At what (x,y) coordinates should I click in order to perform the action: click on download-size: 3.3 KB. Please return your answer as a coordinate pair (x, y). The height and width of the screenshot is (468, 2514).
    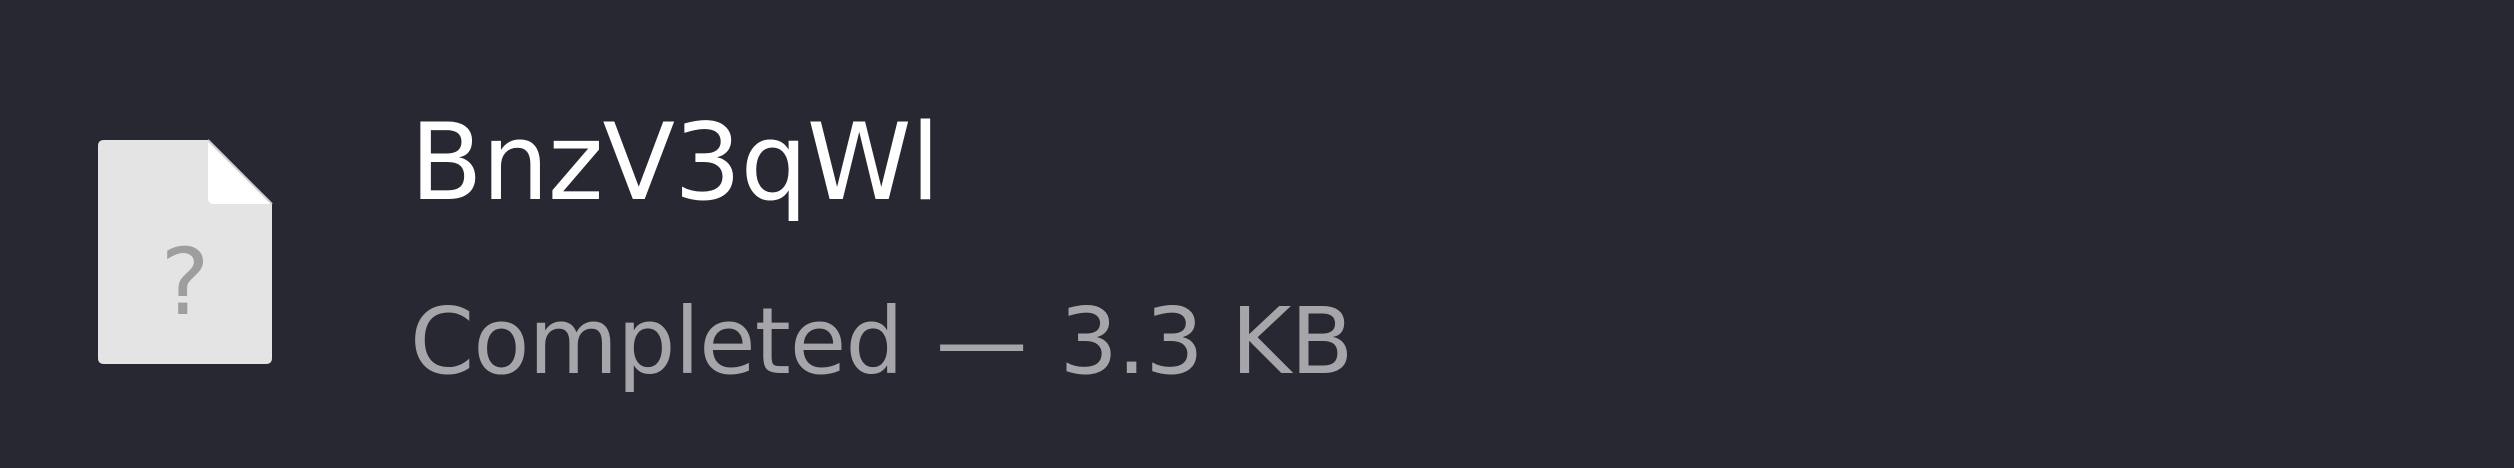
    Looking at the image, I should click on (1206, 341).